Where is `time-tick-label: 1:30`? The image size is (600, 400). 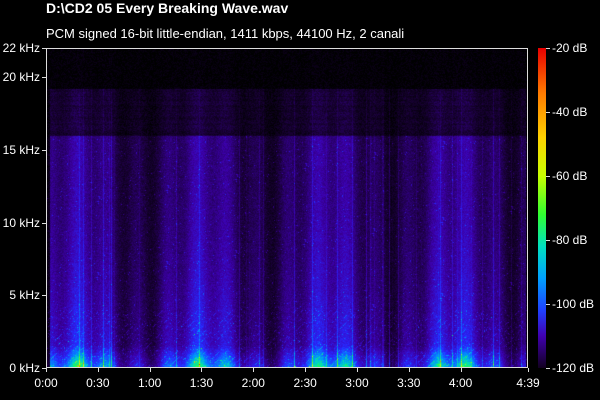
time-tick-label: 1:30 is located at coordinates (201, 383).